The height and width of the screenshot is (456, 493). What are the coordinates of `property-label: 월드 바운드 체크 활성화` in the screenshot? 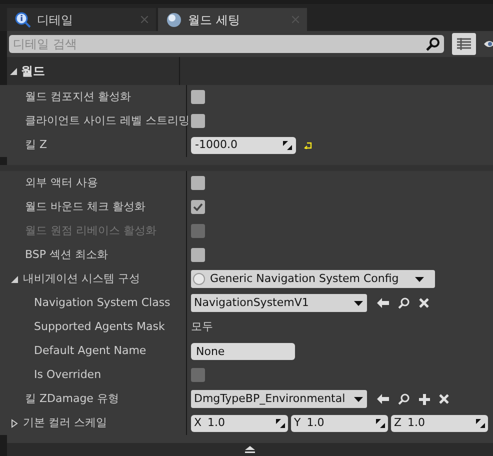 It's located at (85, 206).